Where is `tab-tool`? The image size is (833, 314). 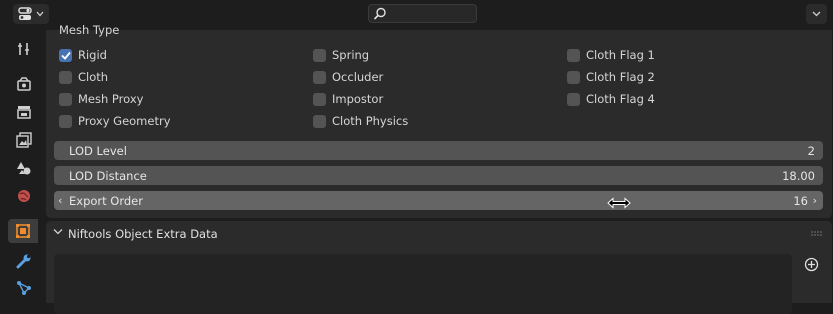 tab-tool is located at coordinates (24, 49).